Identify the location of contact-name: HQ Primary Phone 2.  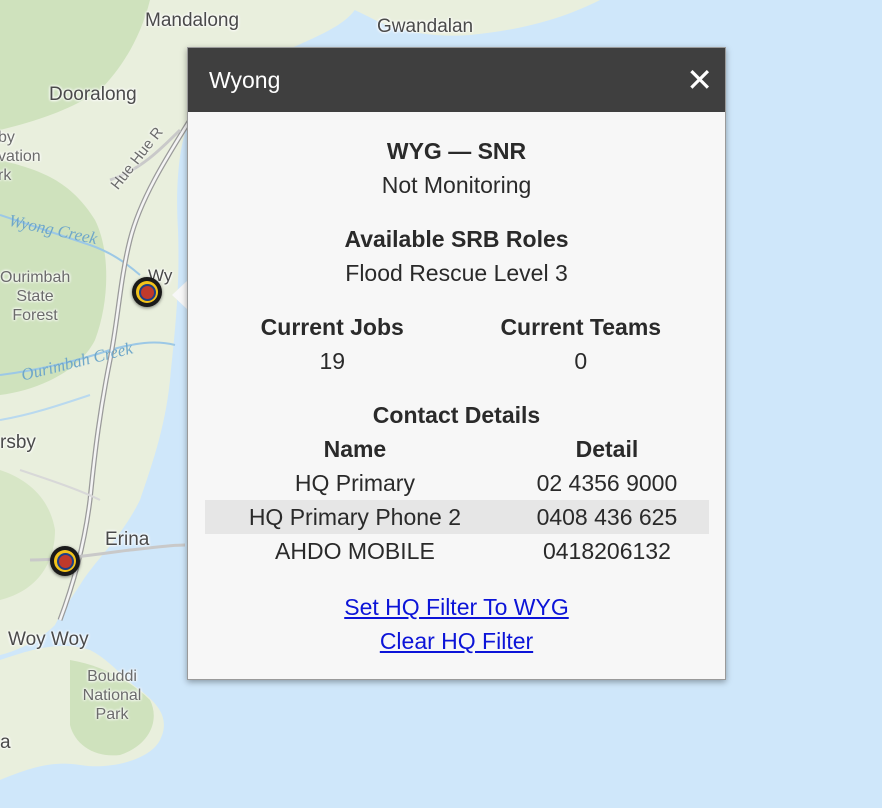
(355, 517).